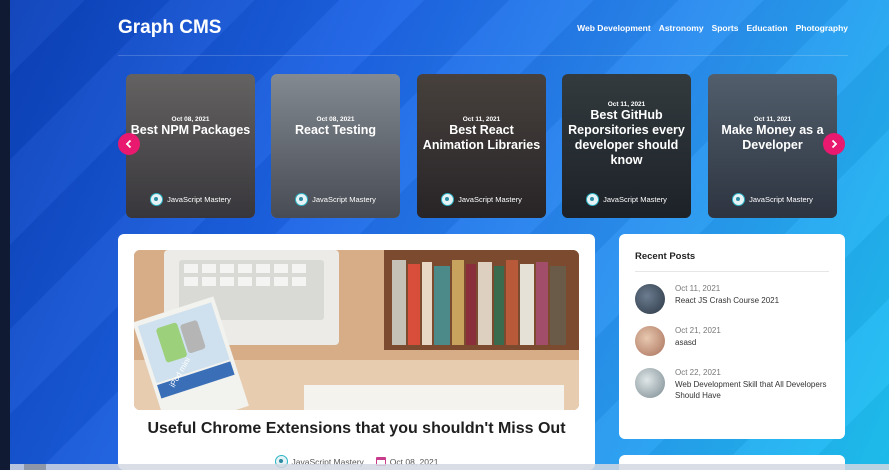 This screenshot has height=470, width=889. What do you see at coordinates (822, 28) in the screenshot?
I see `nav-photography: Photography` at bounding box center [822, 28].